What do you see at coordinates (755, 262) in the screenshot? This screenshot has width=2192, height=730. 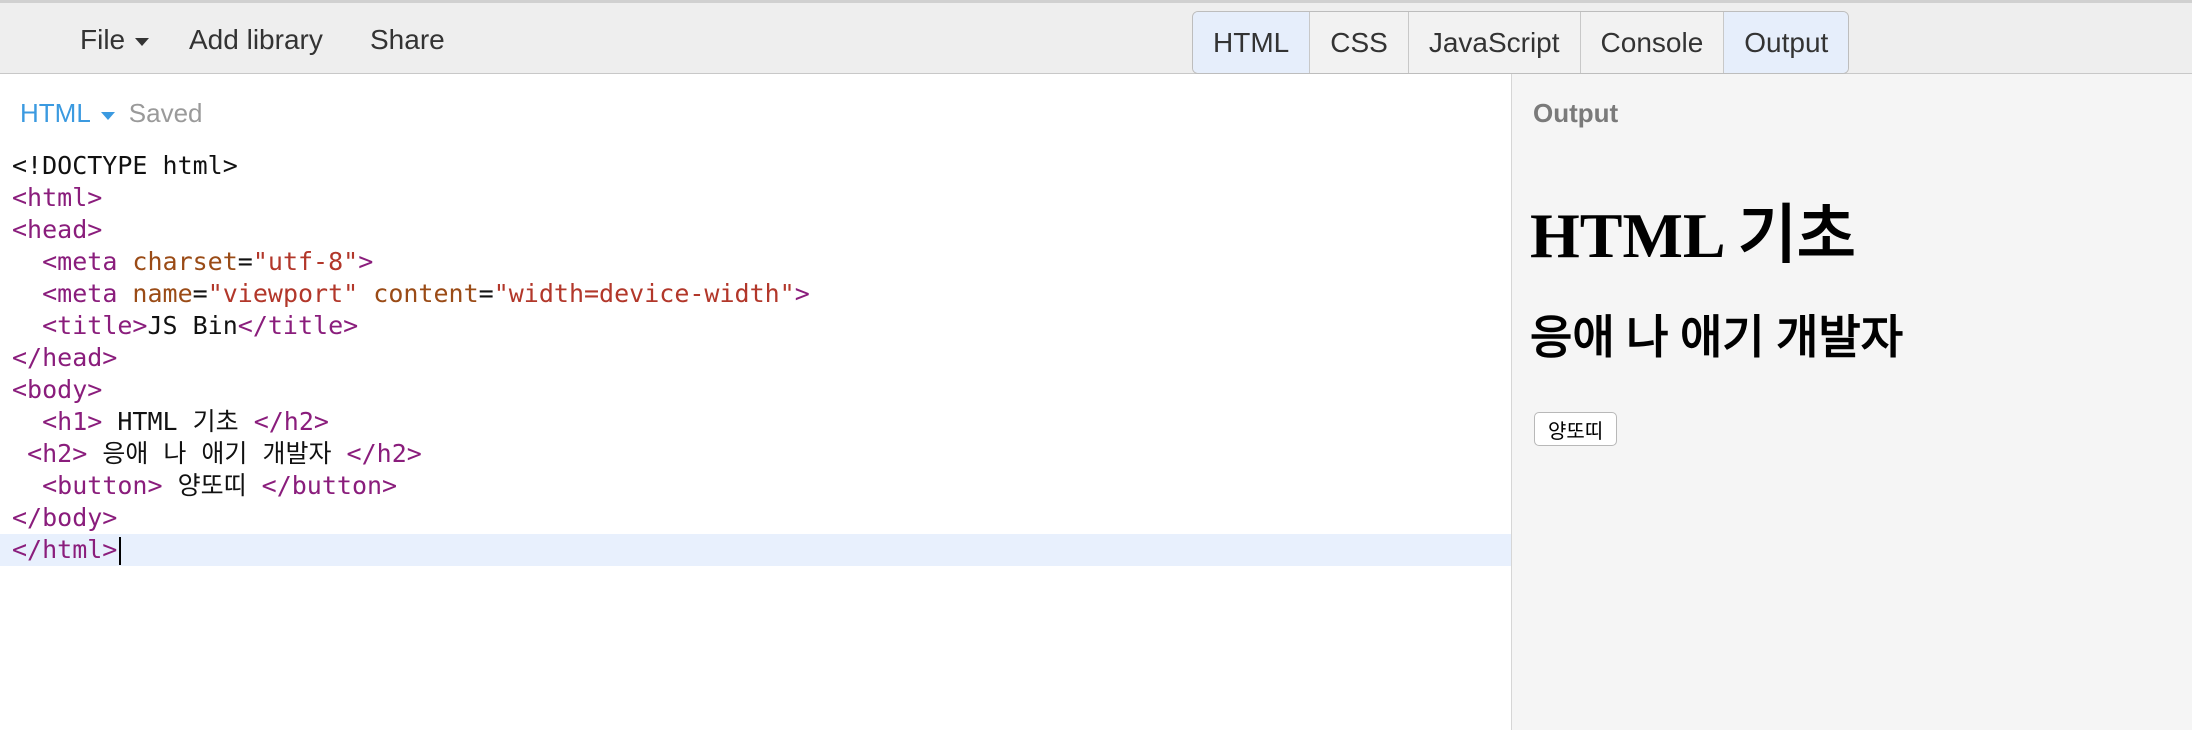 I see `code-line: <meta charset="utf-8">` at bounding box center [755, 262].